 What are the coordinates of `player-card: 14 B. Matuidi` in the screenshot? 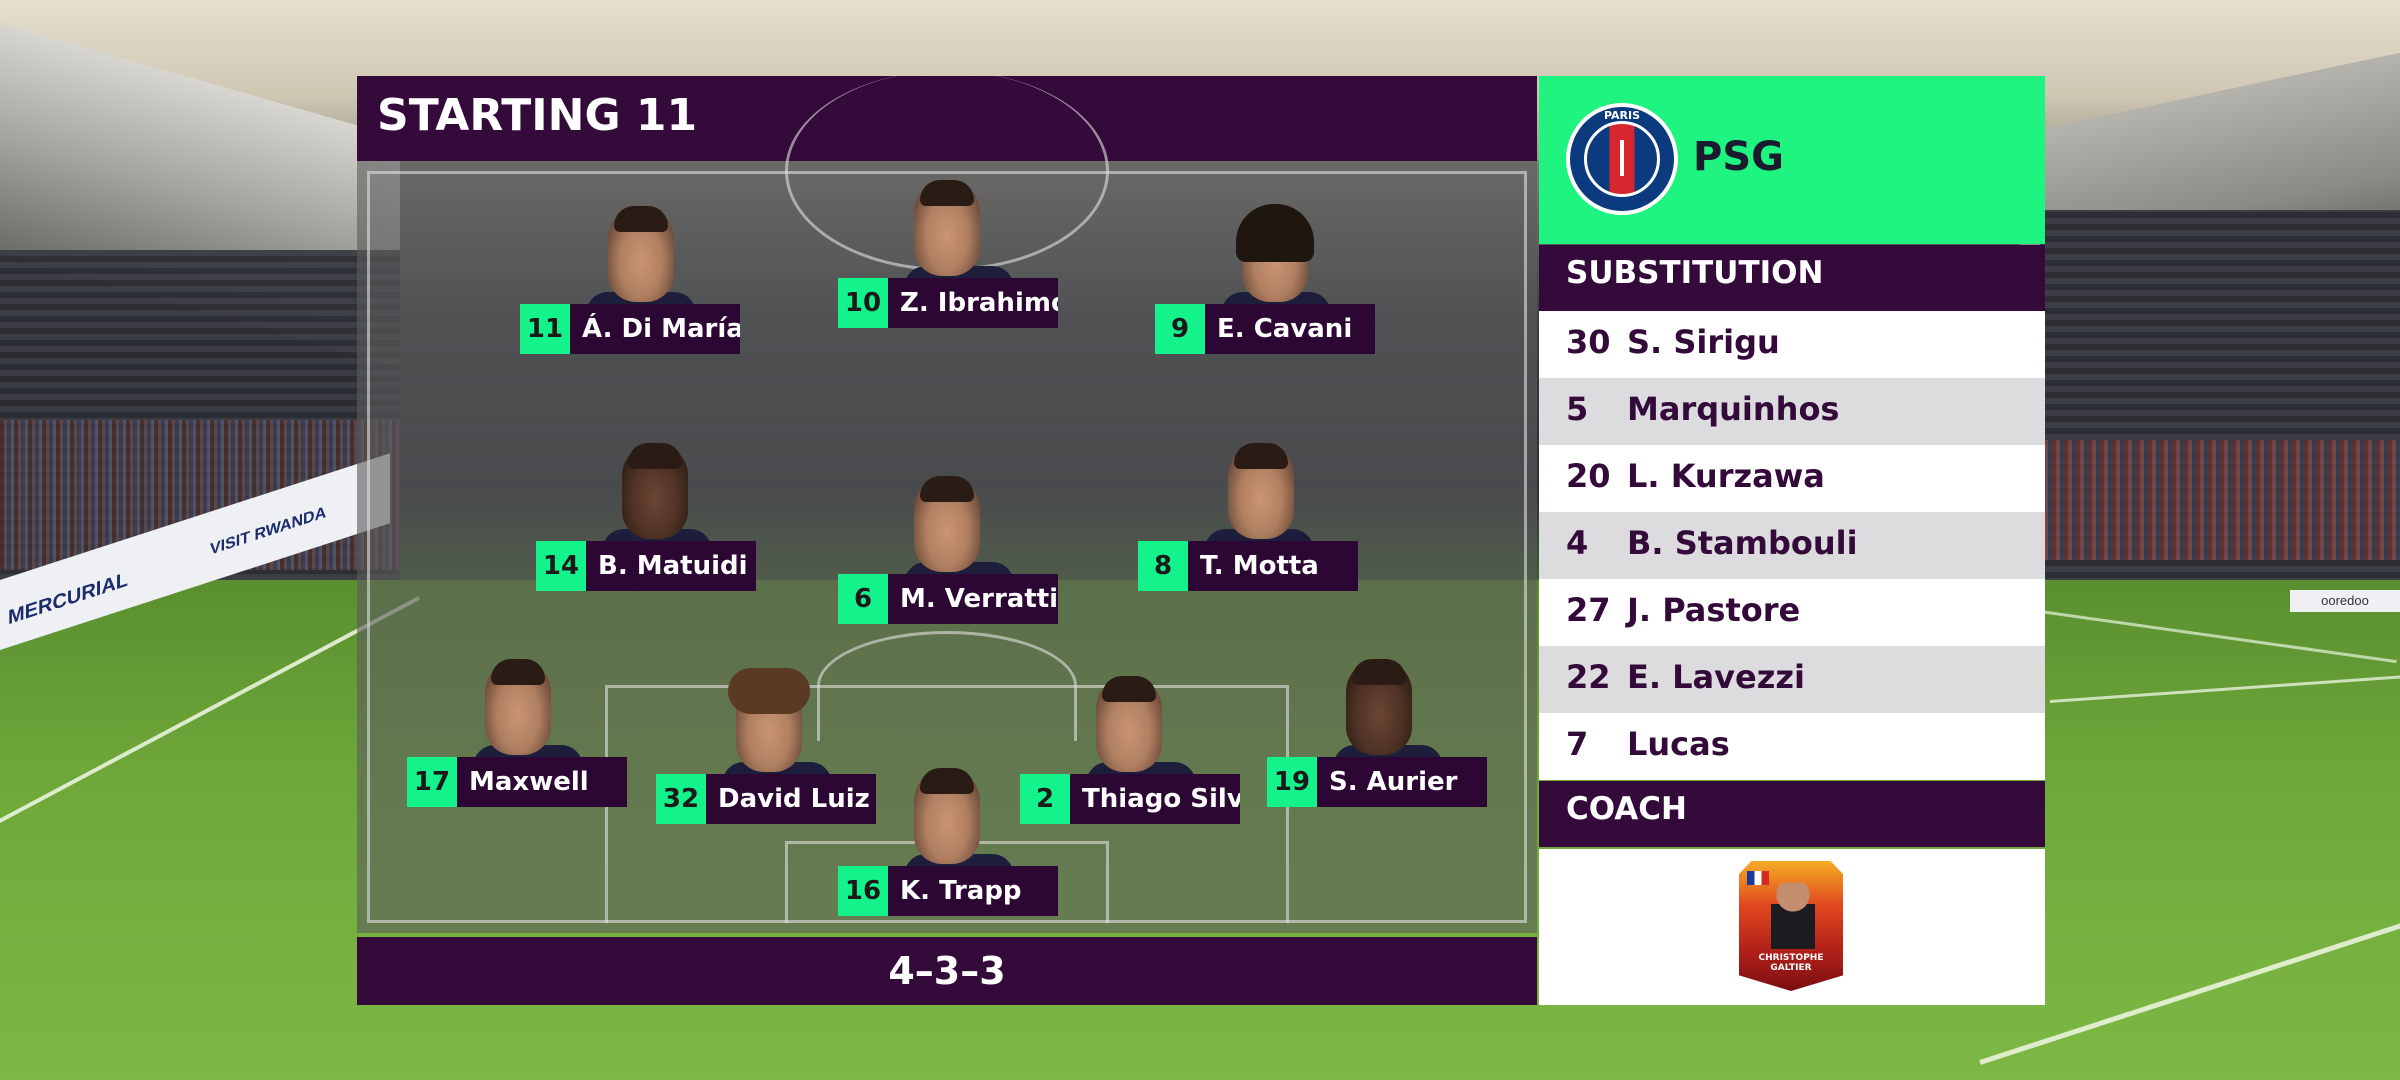 It's located at (646, 528).